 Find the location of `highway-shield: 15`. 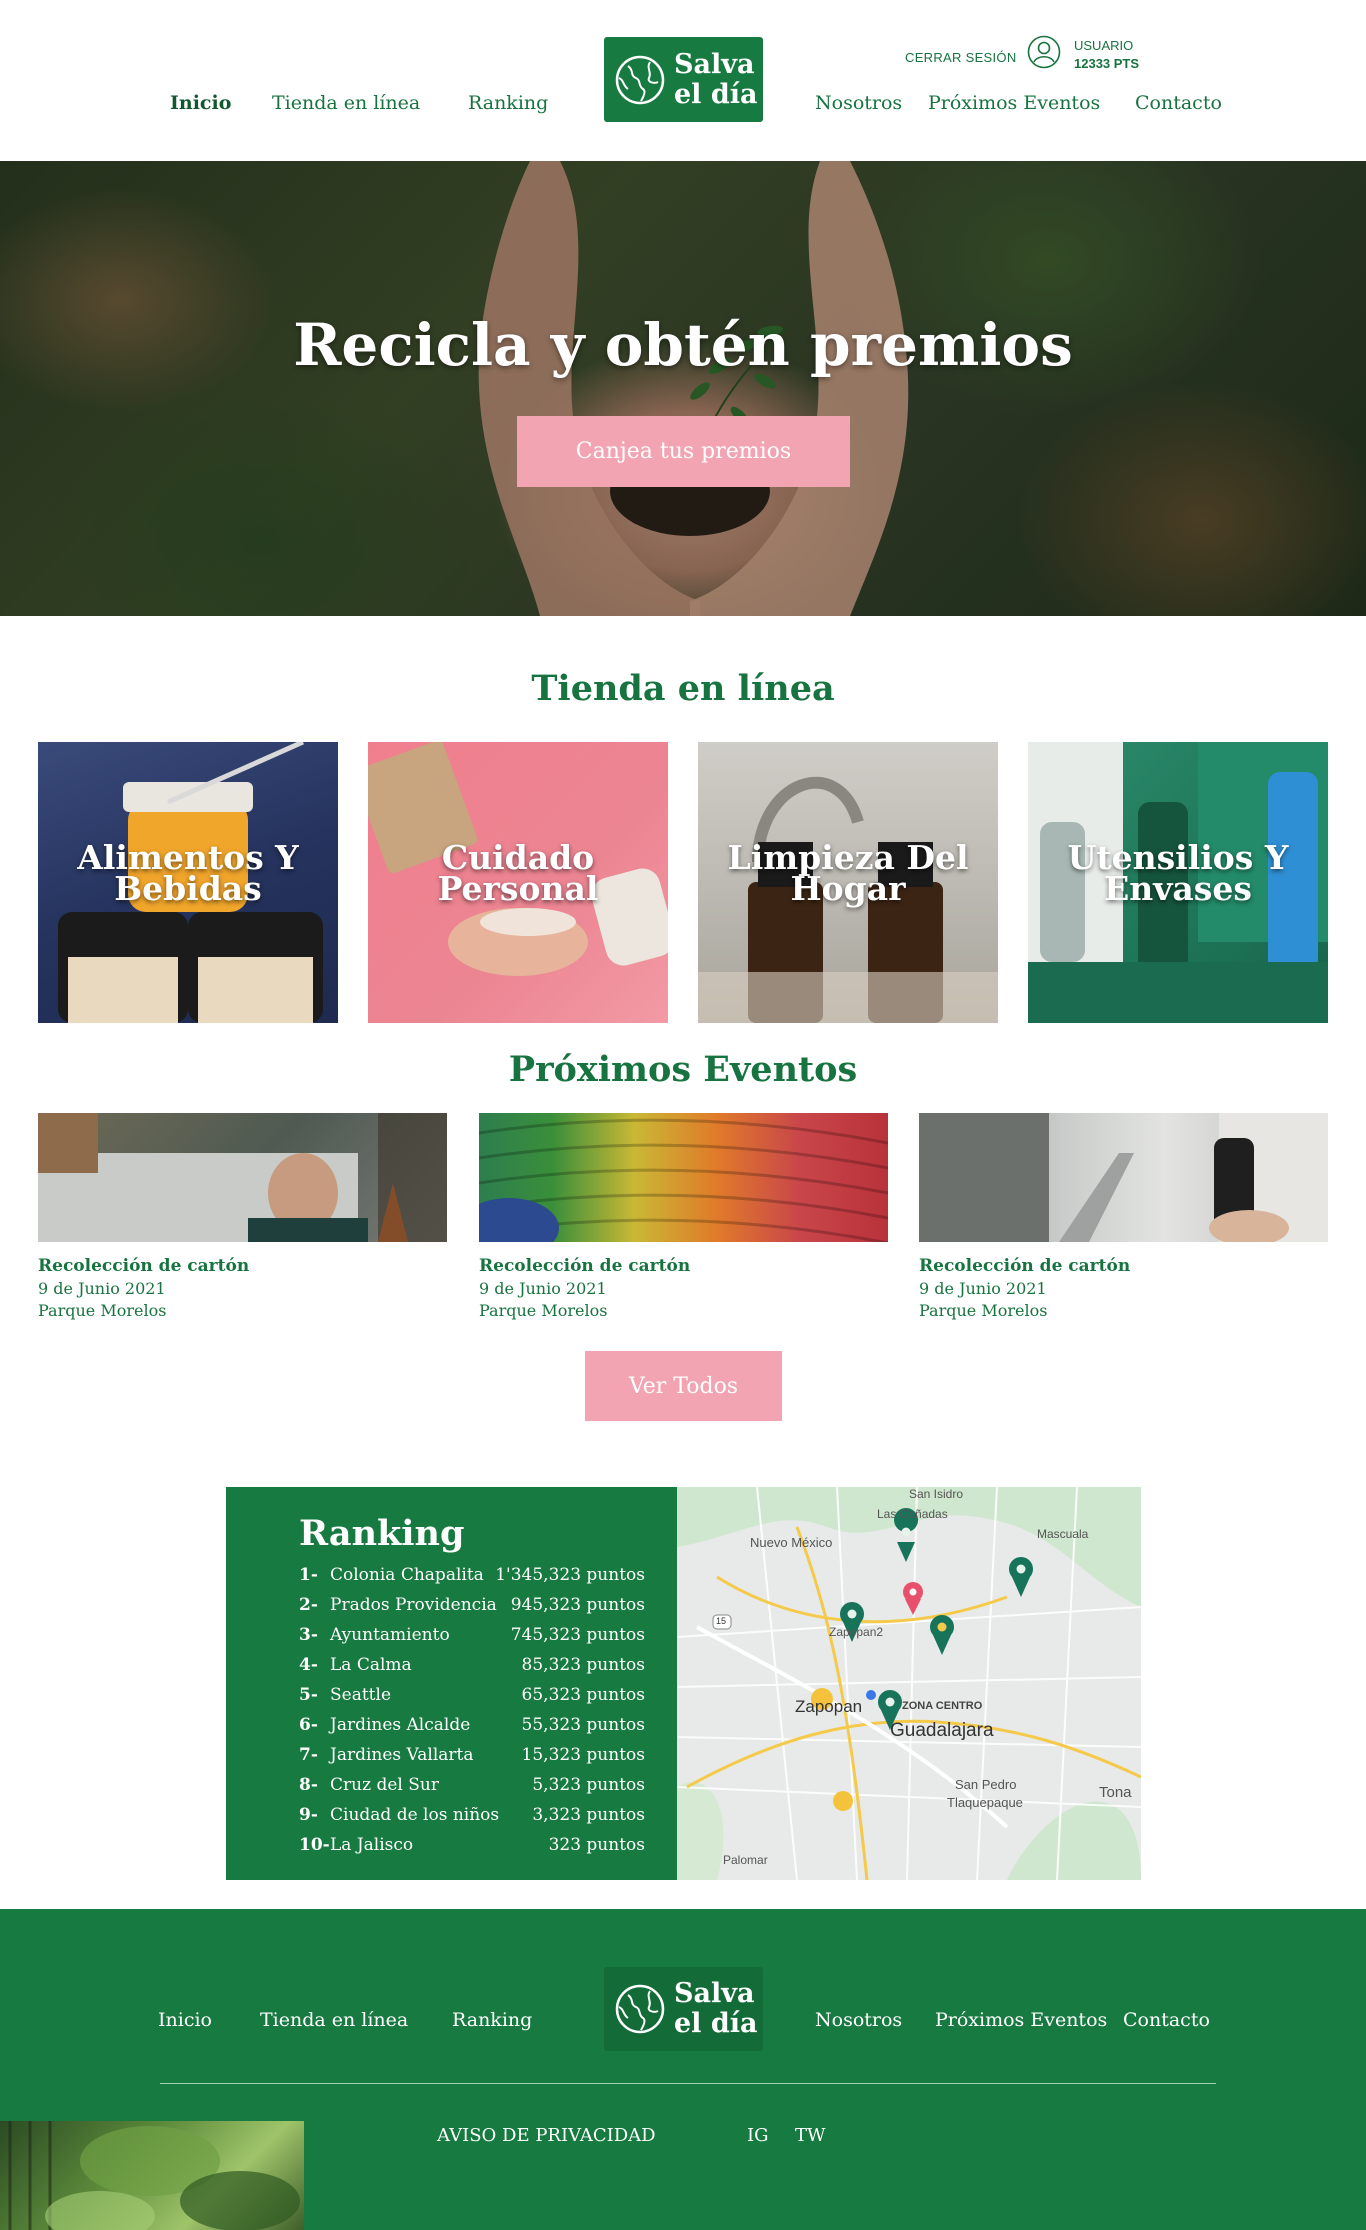

highway-shield: 15 is located at coordinates (721, 1621).